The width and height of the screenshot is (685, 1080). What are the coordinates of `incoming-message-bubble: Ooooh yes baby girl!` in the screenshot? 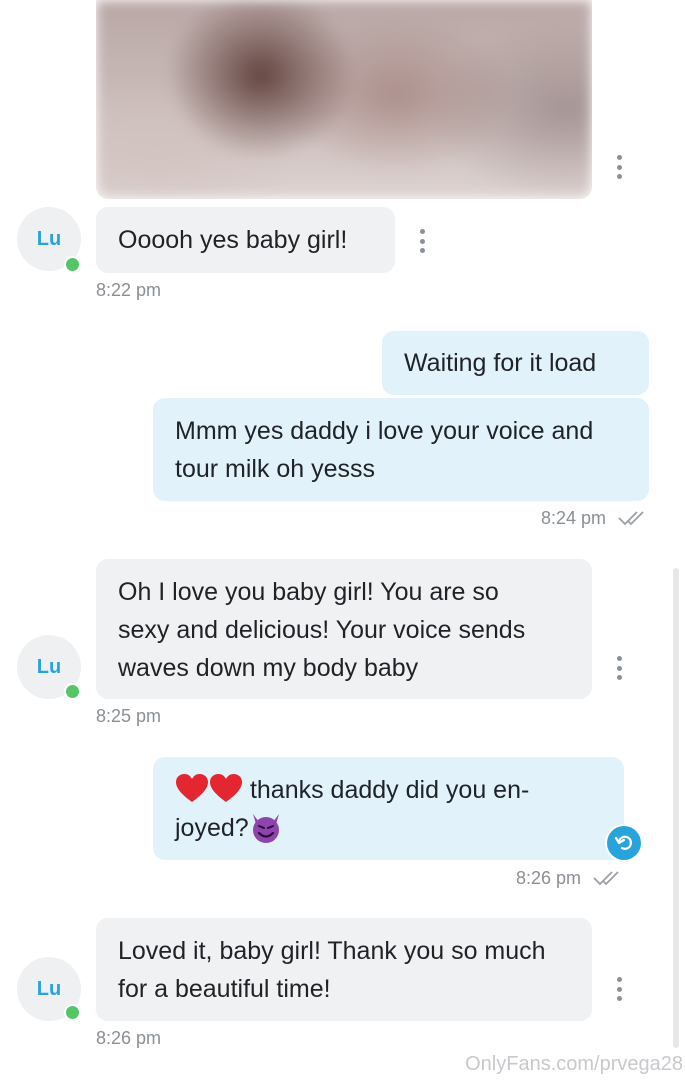 It's located at (245, 240).